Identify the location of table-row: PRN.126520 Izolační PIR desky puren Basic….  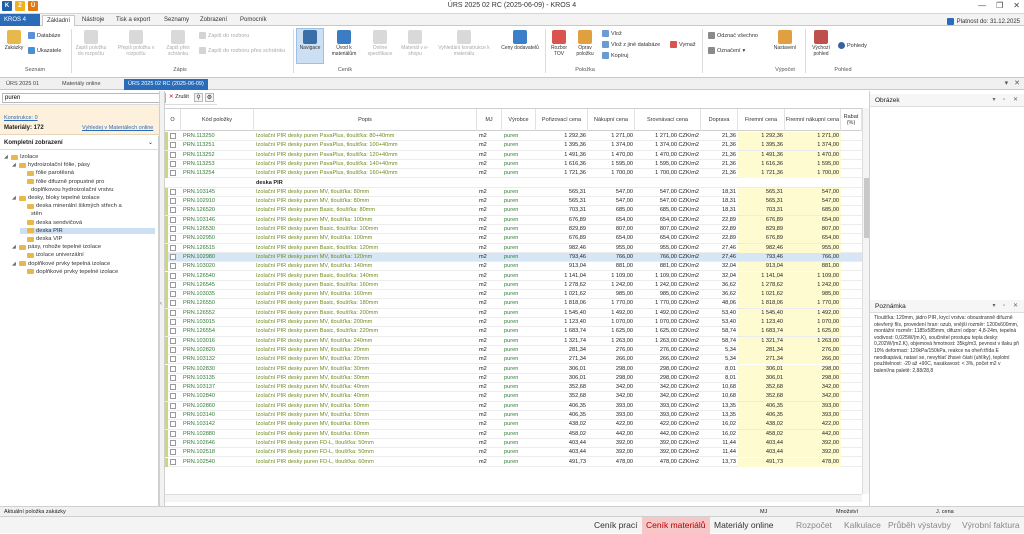
(513, 211).